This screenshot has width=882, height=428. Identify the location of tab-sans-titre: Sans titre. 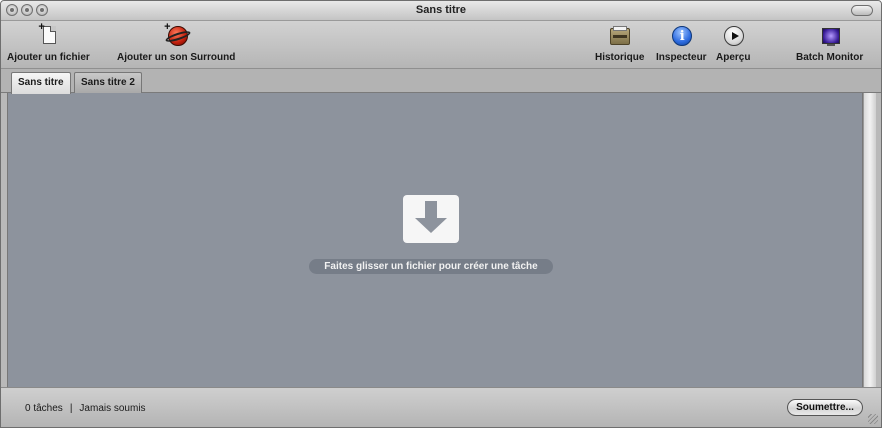
(41, 83).